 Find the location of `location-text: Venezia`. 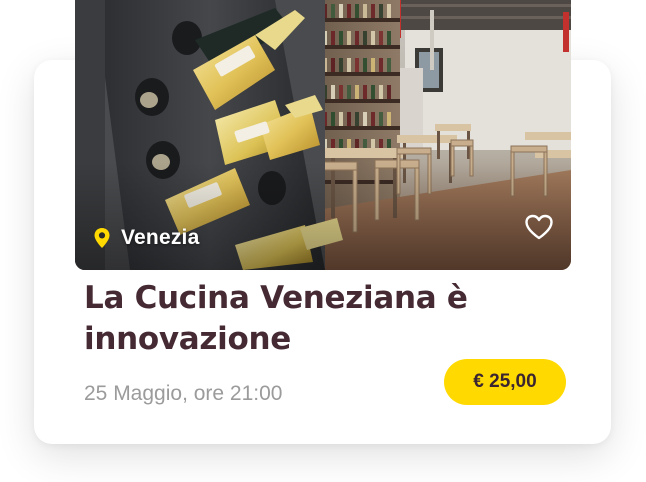

location-text: Venezia is located at coordinates (160, 237).